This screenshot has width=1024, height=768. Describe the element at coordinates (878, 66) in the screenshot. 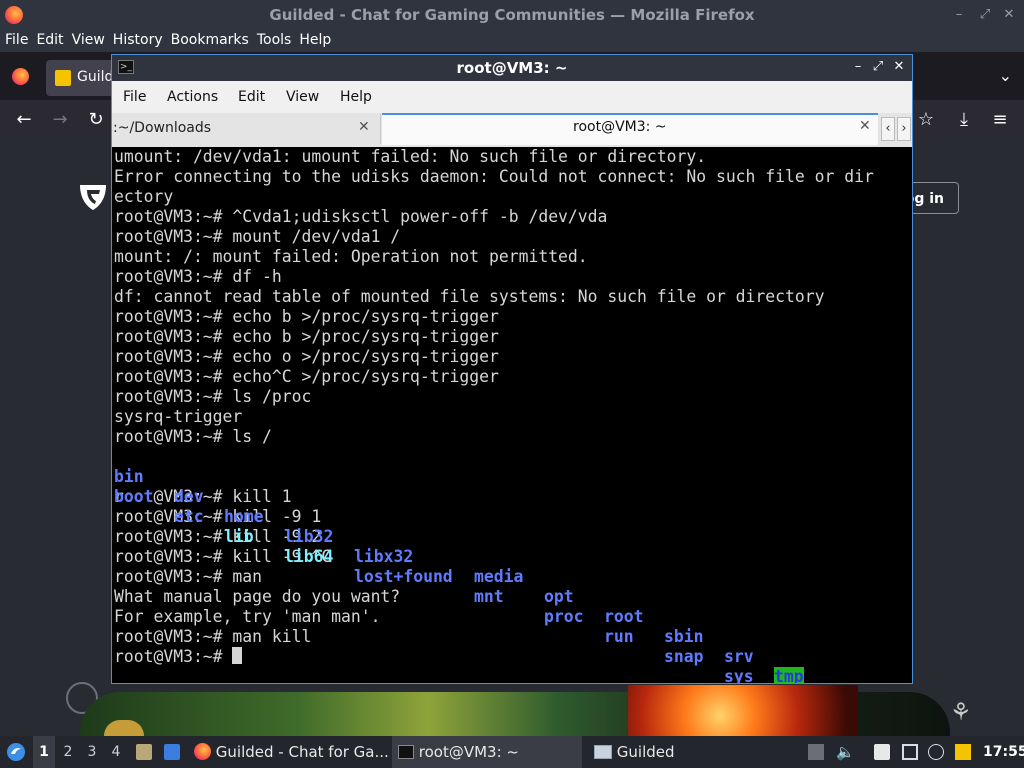

I see `terminal-maximize-icon: ⤢` at that location.